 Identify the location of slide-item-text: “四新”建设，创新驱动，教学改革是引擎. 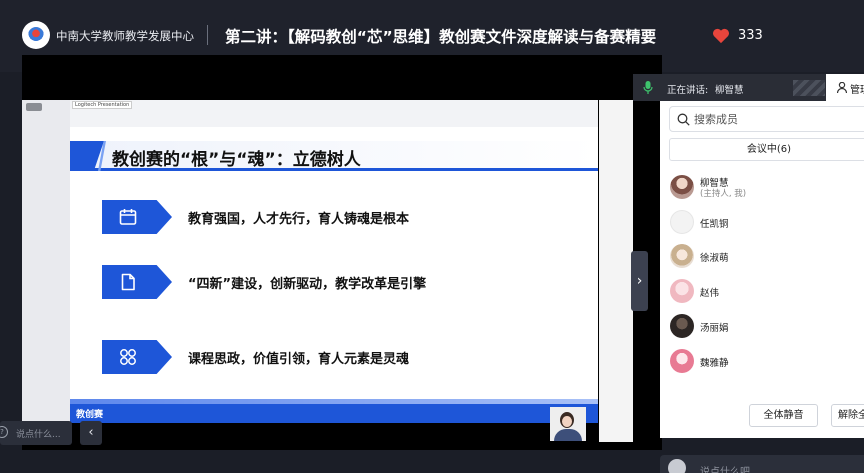
(307, 284).